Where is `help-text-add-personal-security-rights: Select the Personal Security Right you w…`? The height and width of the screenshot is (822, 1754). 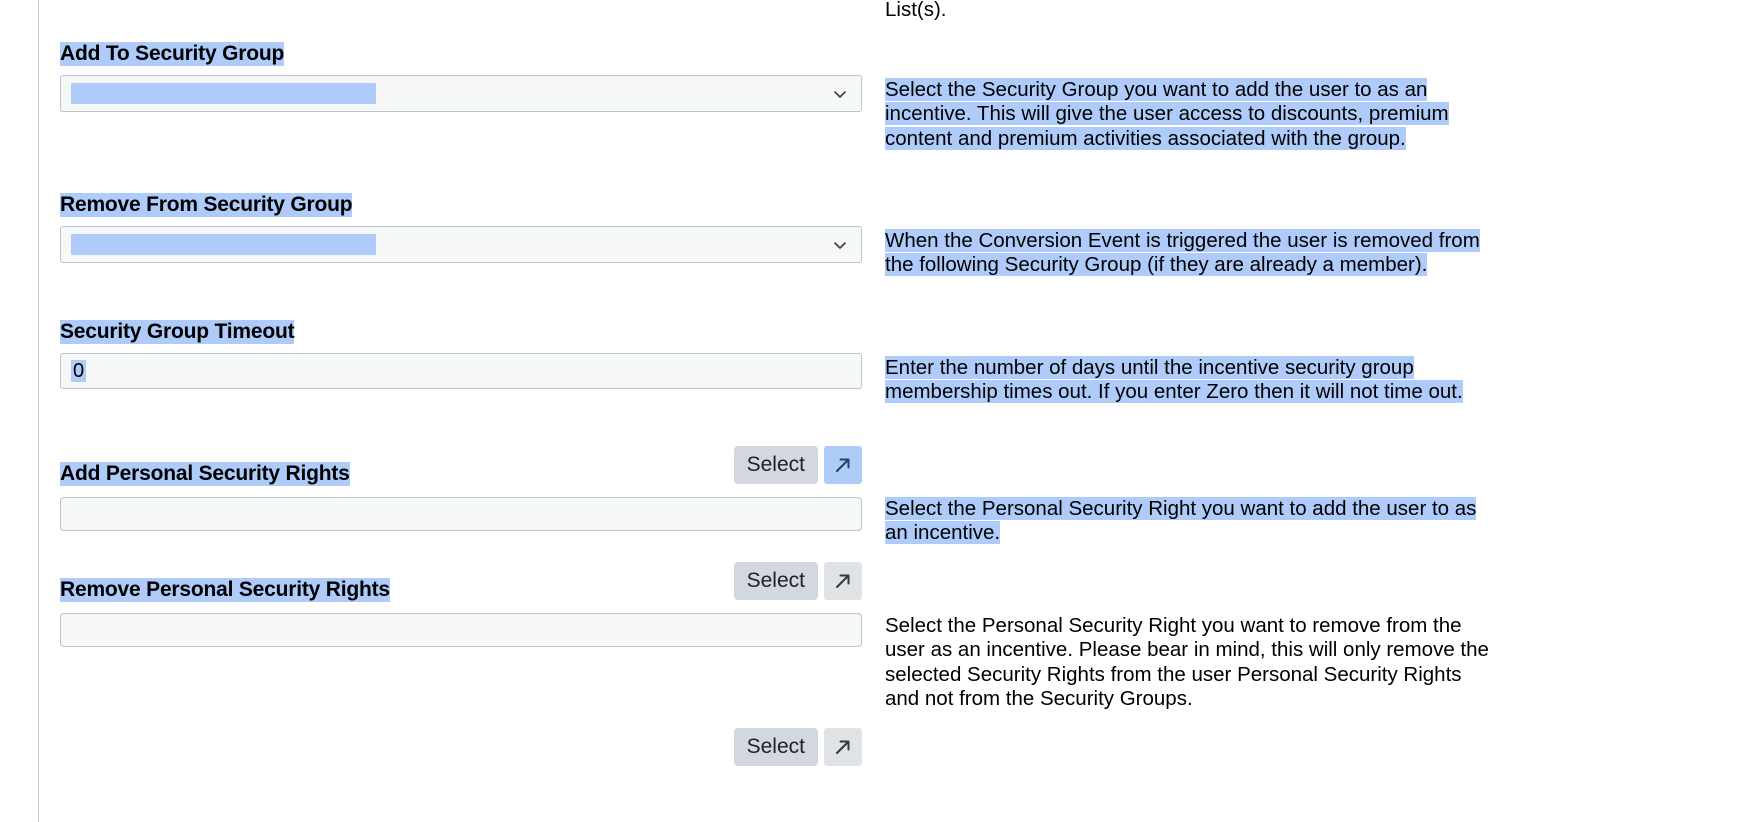
help-text-add-personal-security-rights: Select the Personal Security Right you w… is located at coordinates (1181, 521).